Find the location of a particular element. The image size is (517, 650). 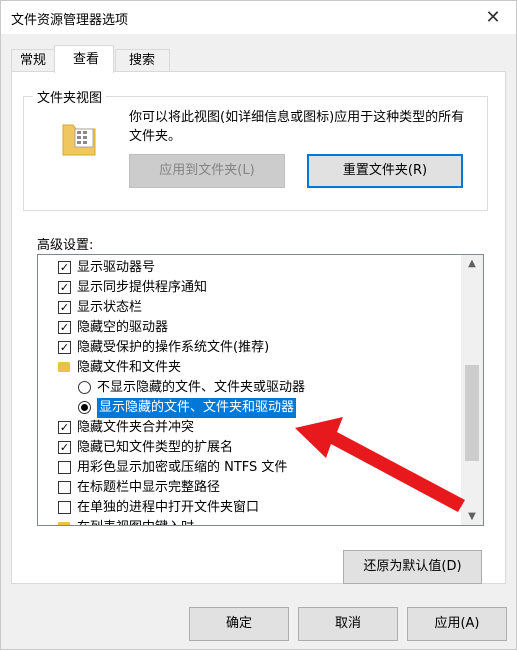

checkbox-option-row: ✓ 隐藏文件夹合并冲突 is located at coordinates (250, 428).